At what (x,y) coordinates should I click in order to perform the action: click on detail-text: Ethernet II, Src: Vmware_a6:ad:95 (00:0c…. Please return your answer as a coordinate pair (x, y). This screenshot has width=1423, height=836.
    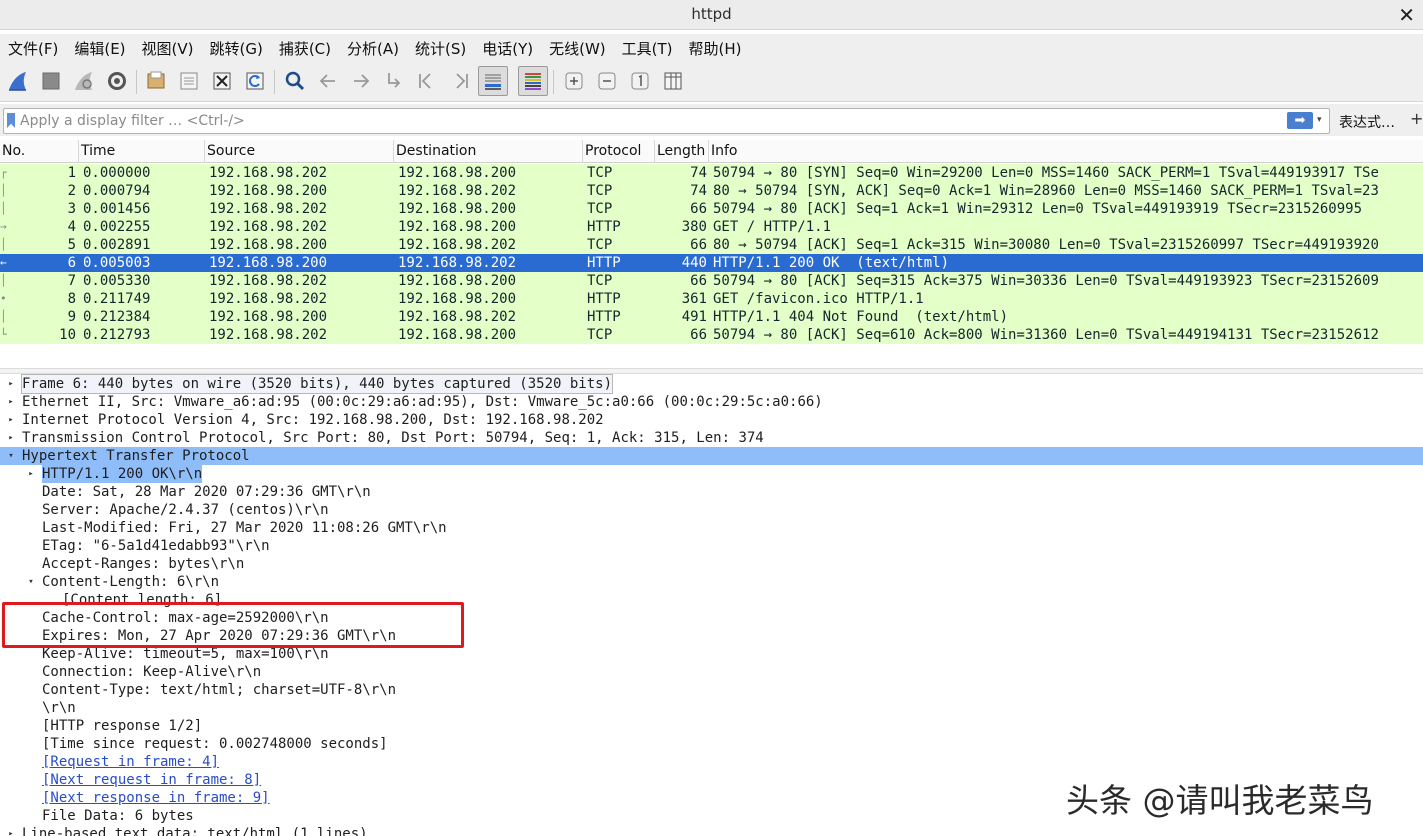
    Looking at the image, I should click on (422, 402).